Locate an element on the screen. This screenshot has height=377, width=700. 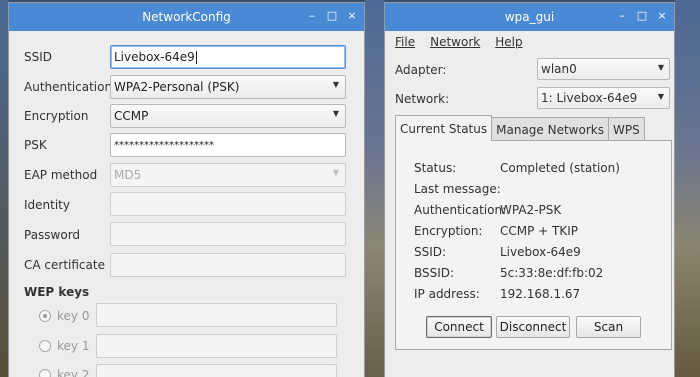
disconnect-button: Disconnect is located at coordinates (533, 327).